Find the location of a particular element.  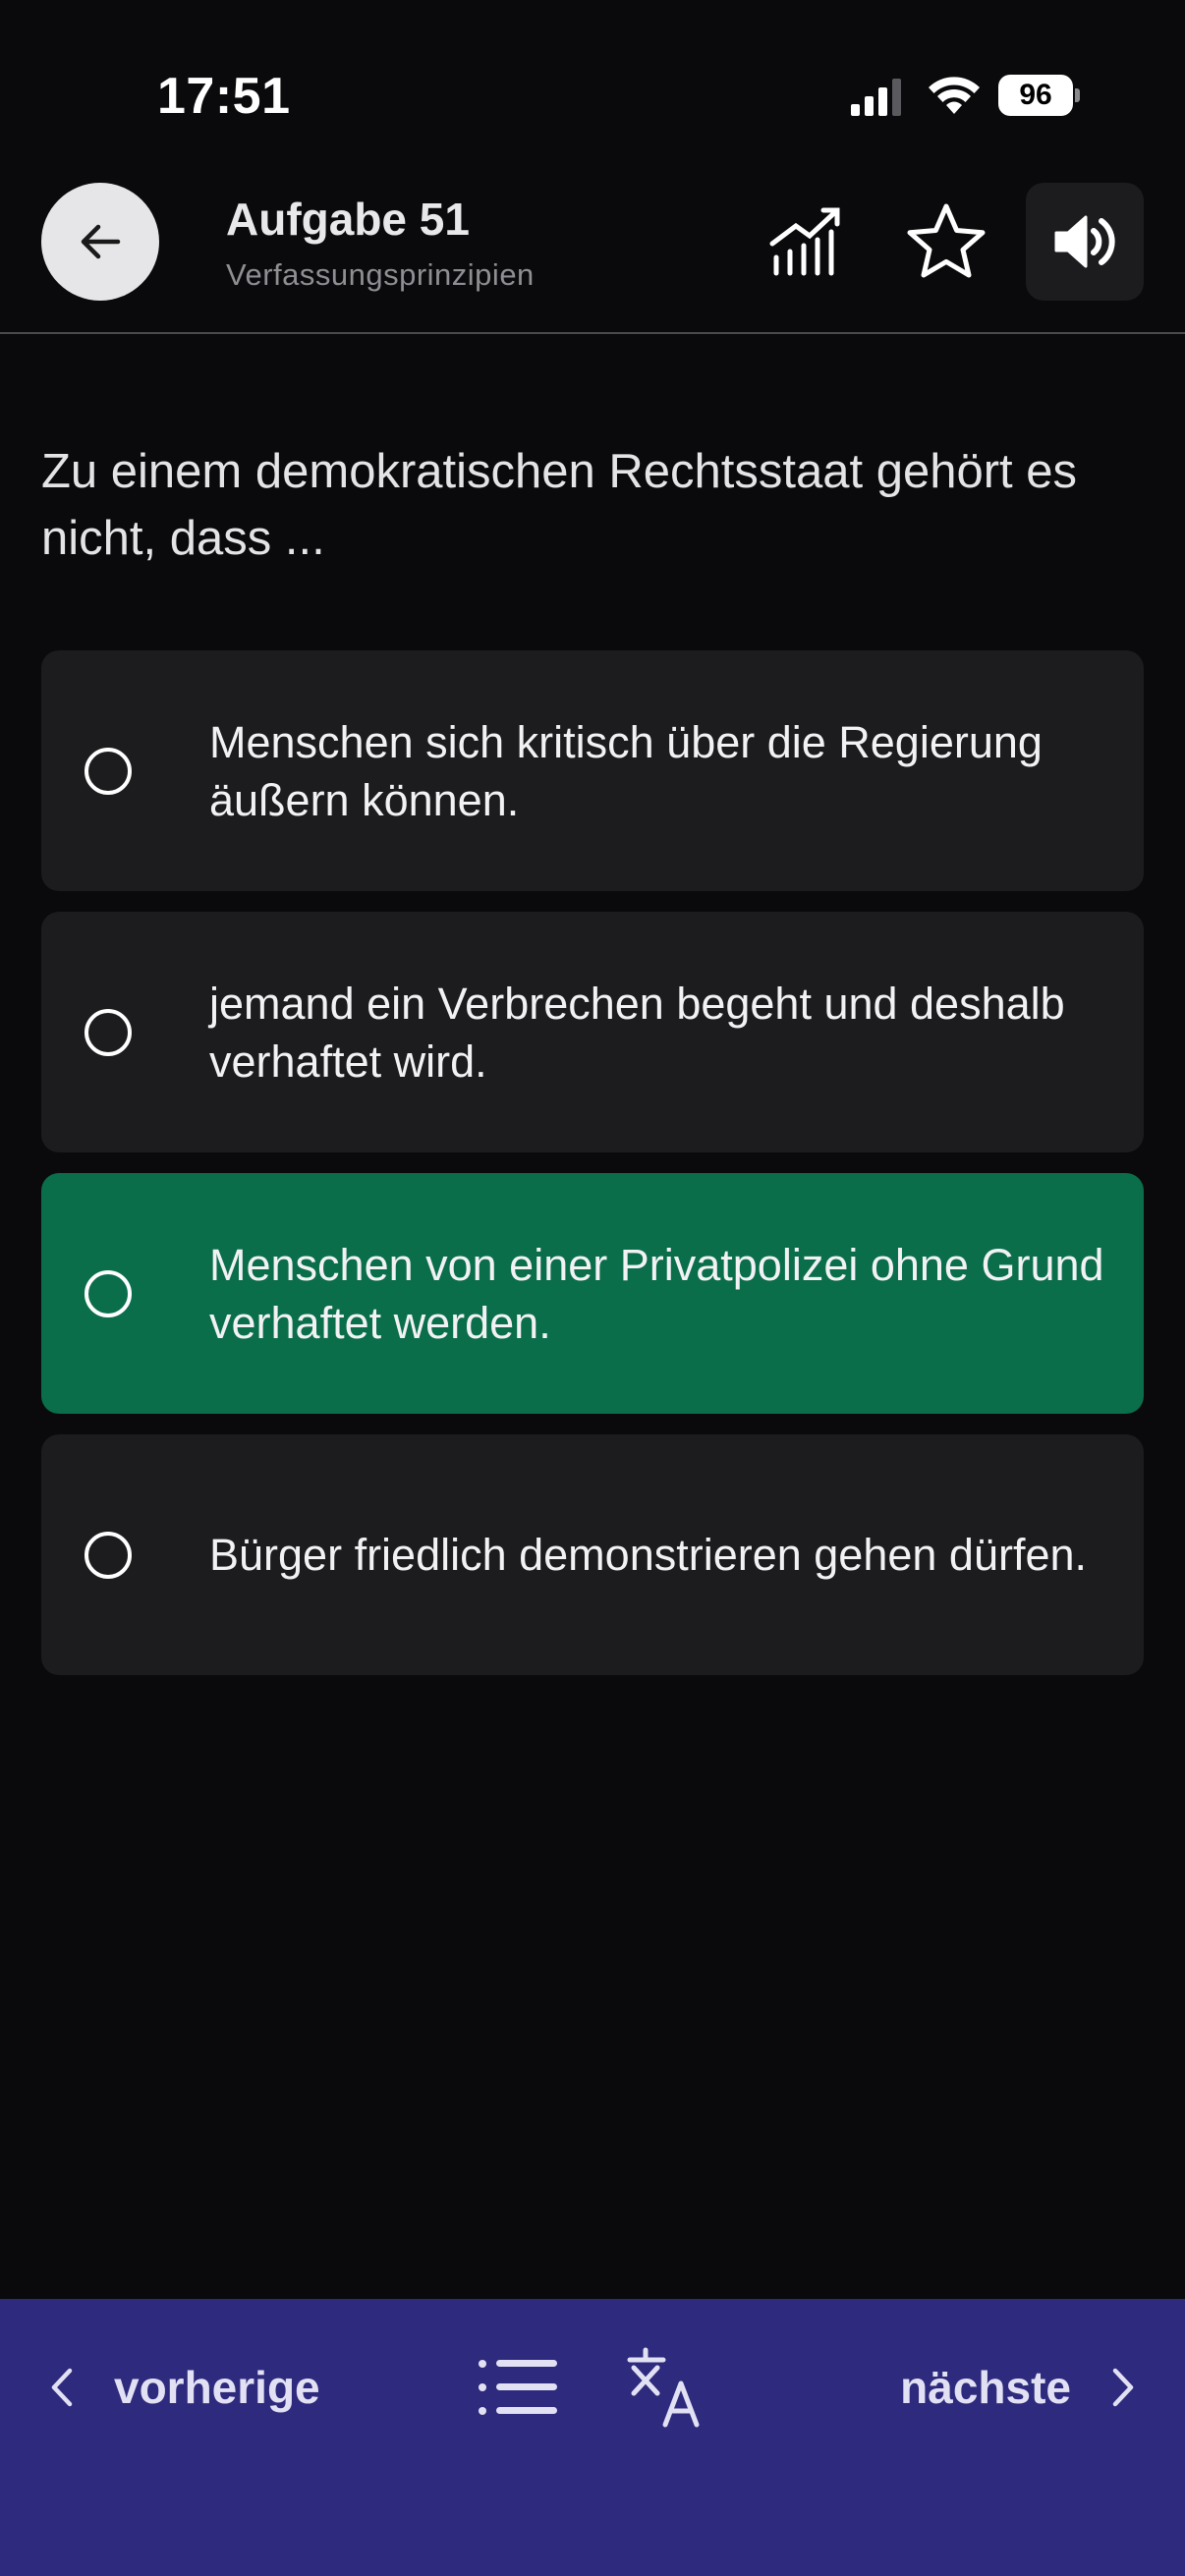

battery-level: 96 is located at coordinates (1035, 95).